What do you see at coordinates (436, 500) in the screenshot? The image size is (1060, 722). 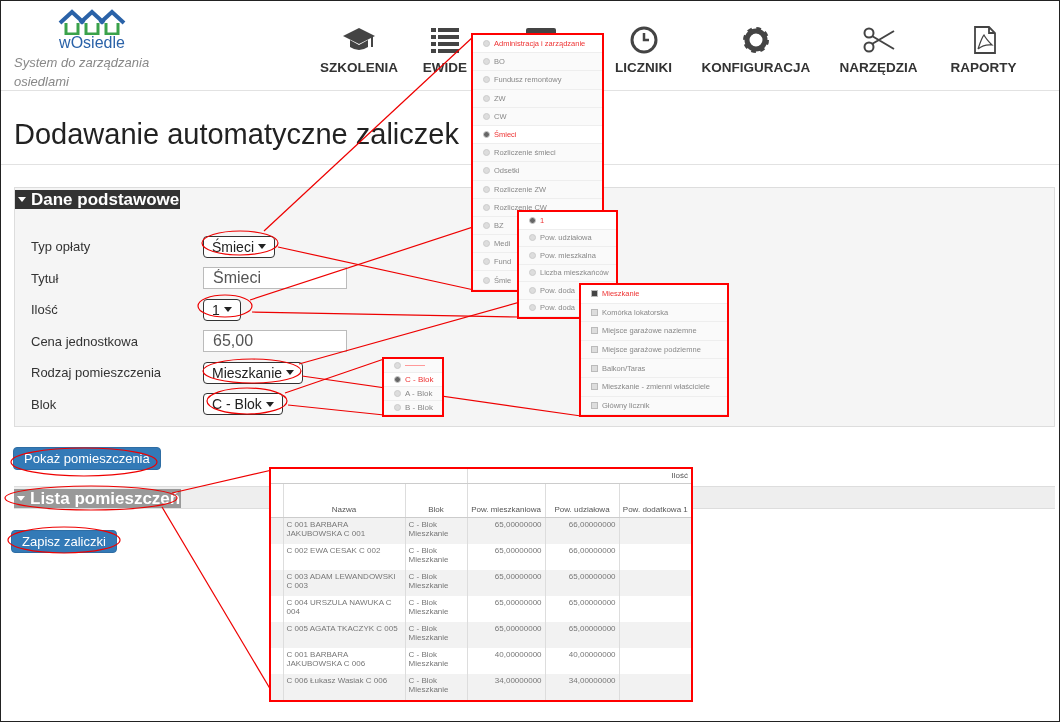 I see `column-header: Blok` at bounding box center [436, 500].